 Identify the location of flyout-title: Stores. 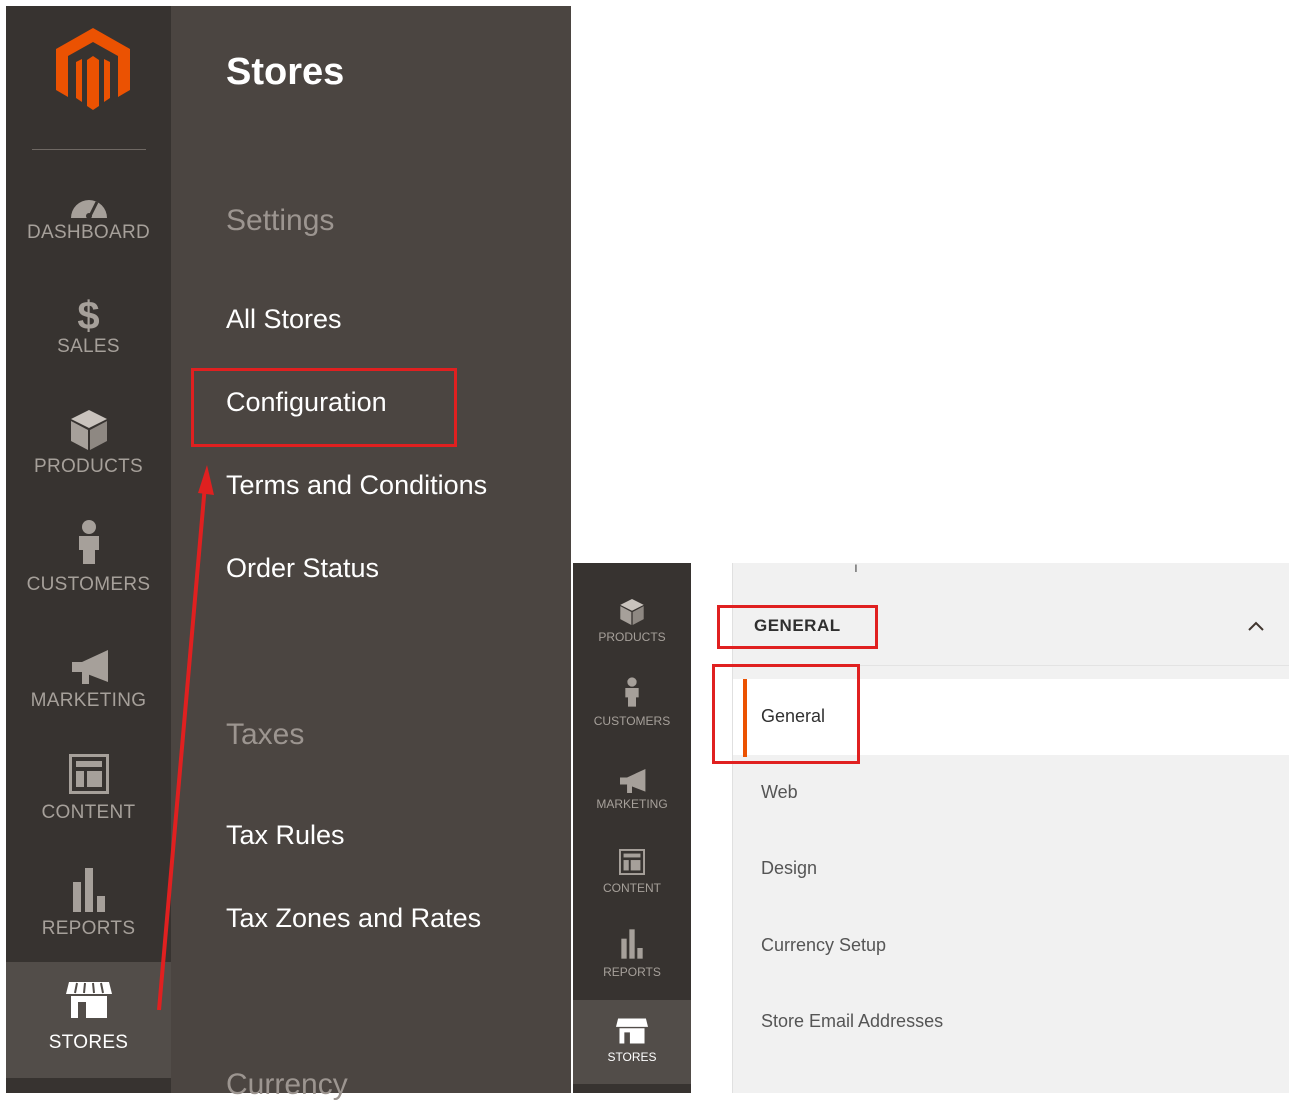
(285, 72).